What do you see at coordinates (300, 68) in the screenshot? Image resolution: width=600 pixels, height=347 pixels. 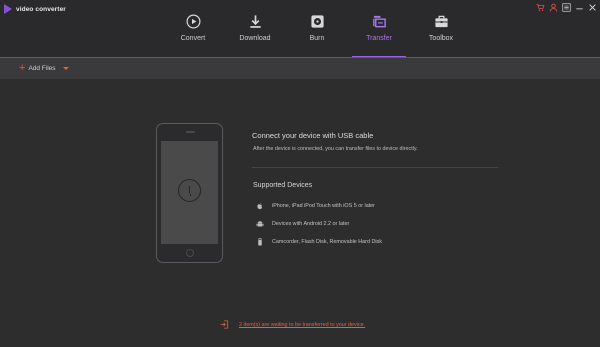 I see `toolbar: + Add Files` at bounding box center [300, 68].